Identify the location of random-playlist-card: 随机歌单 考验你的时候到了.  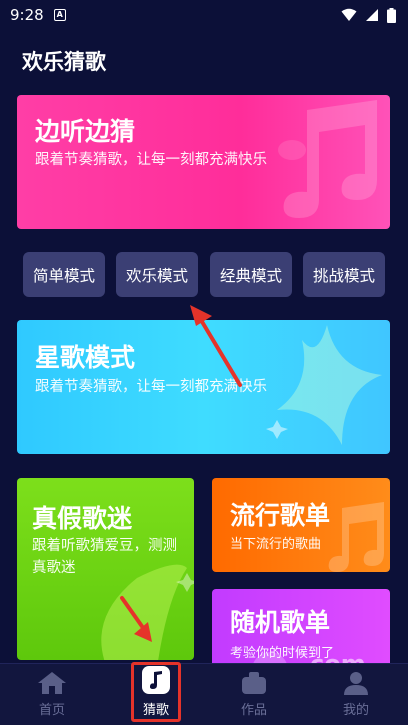
(301, 629).